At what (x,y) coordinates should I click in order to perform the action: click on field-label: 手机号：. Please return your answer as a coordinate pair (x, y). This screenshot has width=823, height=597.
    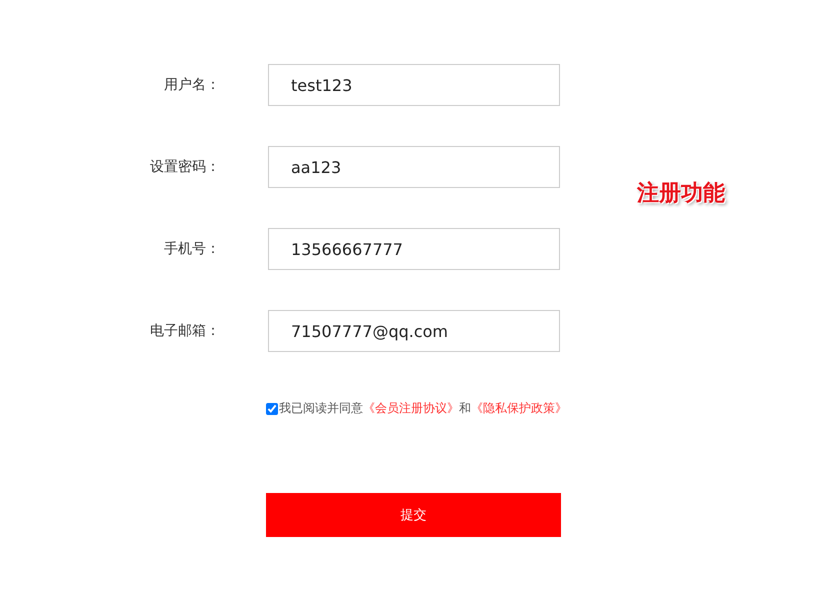
    Looking at the image, I should click on (191, 249).